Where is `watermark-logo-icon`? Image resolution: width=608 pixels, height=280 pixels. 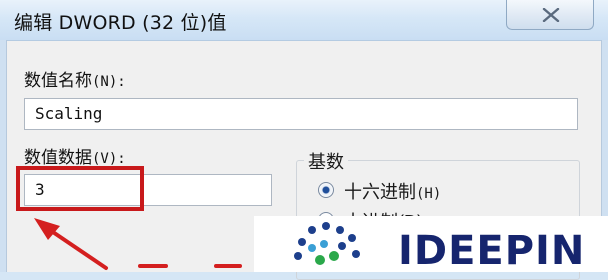
watermark-logo-icon is located at coordinates (327, 243).